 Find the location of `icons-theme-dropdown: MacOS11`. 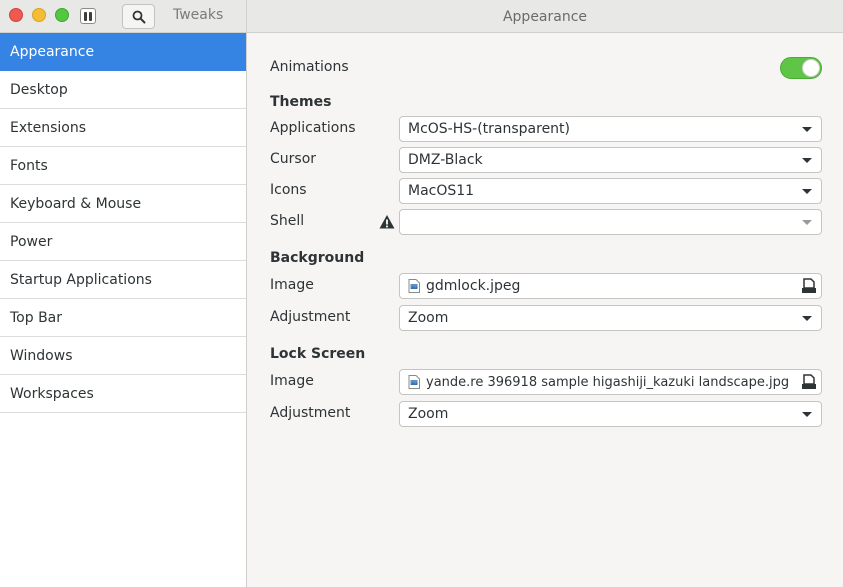

icons-theme-dropdown: MacOS11 is located at coordinates (610, 191).